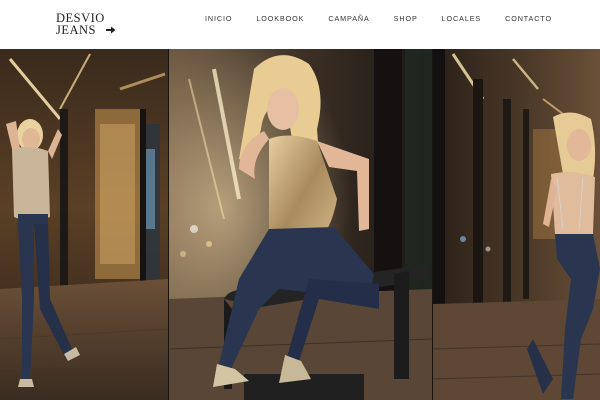 This screenshot has height=400, width=600. I want to click on brand-logo: DESVIO JEANS, so click(88, 25).